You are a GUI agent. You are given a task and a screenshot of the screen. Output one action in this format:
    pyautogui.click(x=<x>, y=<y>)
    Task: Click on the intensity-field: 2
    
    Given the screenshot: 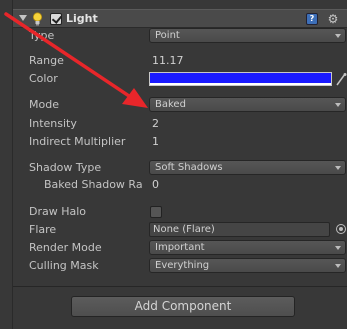 What is the action you would take?
    pyautogui.click(x=247, y=123)
    